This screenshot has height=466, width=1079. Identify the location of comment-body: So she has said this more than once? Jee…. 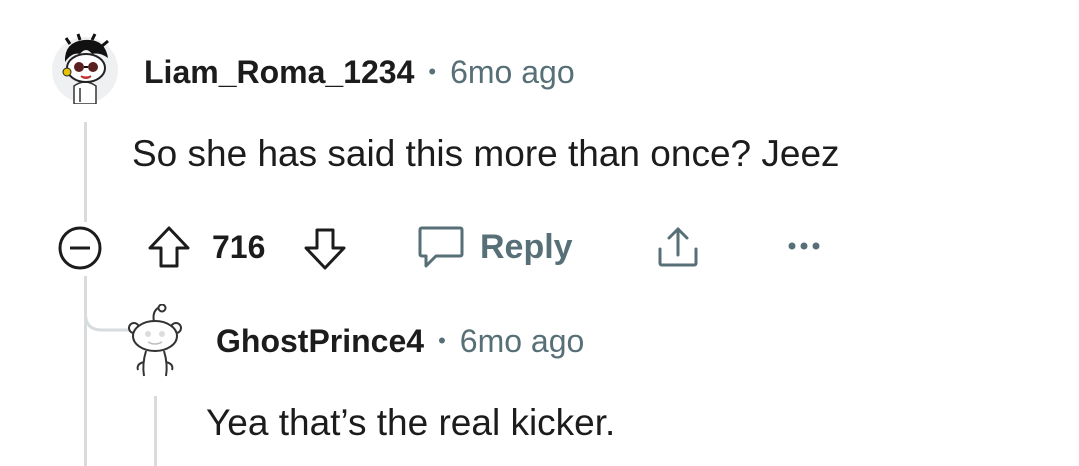
(486, 153).